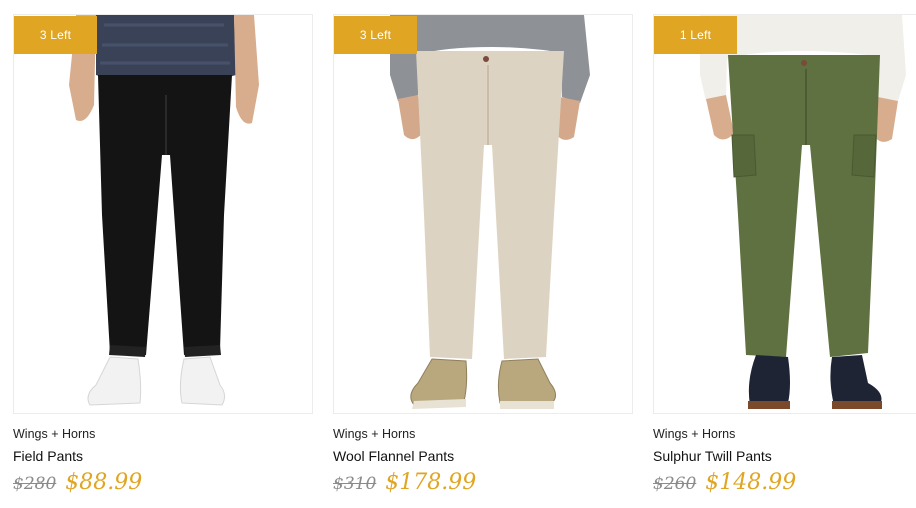 The width and height of the screenshot is (916, 508). What do you see at coordinates (712, 456) in the screenshot?
I see `product-name: Sulphur Twill Pants` at bounding box center [712, 456].